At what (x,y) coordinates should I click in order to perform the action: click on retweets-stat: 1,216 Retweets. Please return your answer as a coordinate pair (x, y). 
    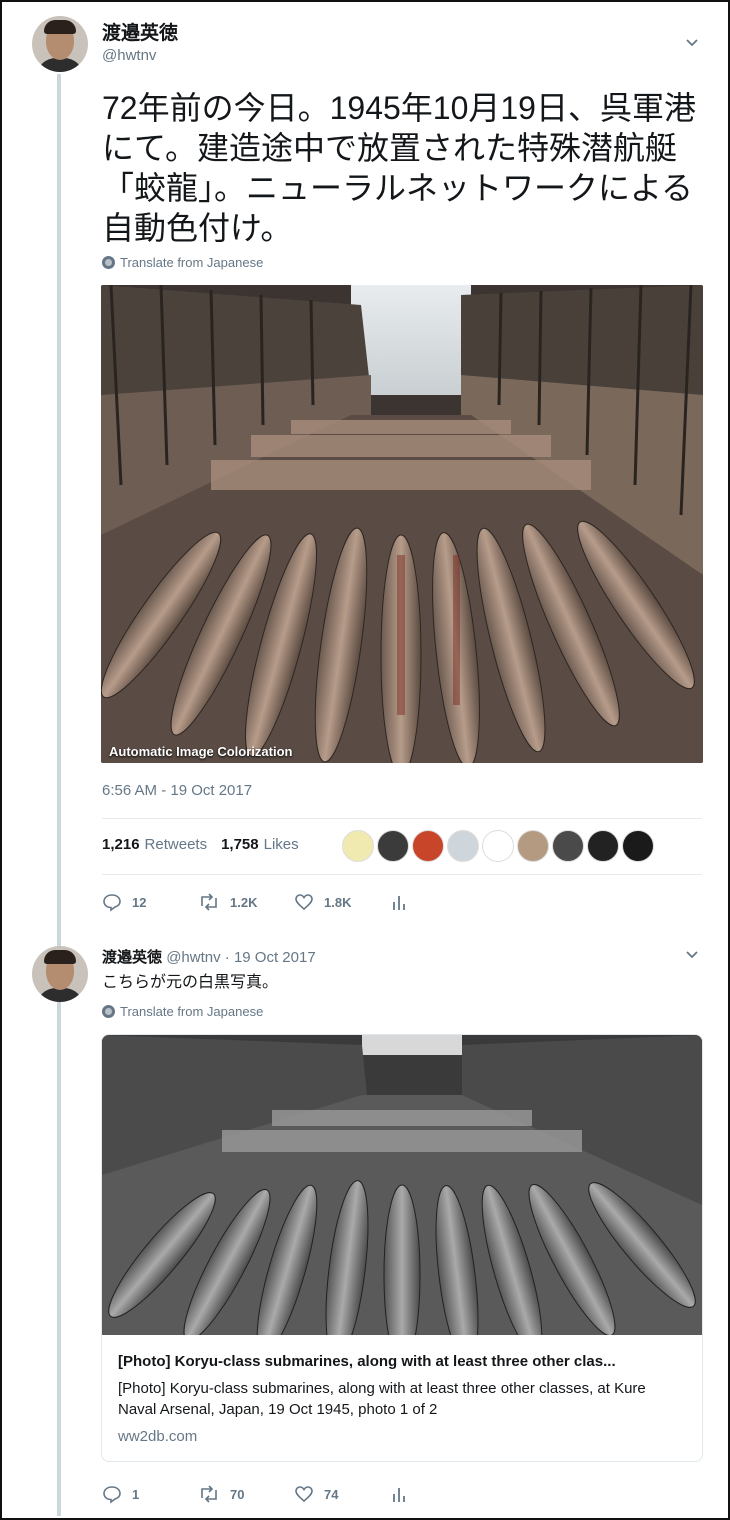
    Looking at the image, I should click on (154, 844).